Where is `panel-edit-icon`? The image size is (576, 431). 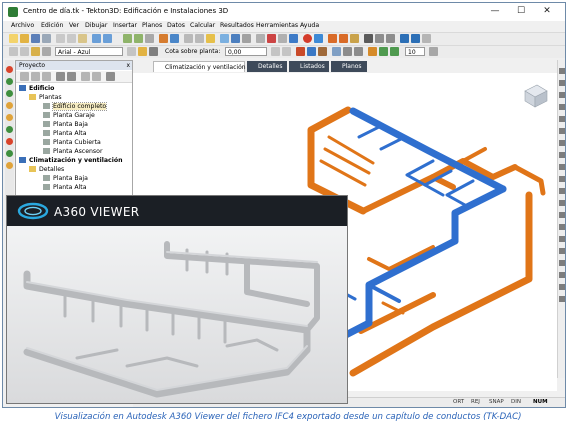
panel-edit-icon is located at coordinates (46, 76).